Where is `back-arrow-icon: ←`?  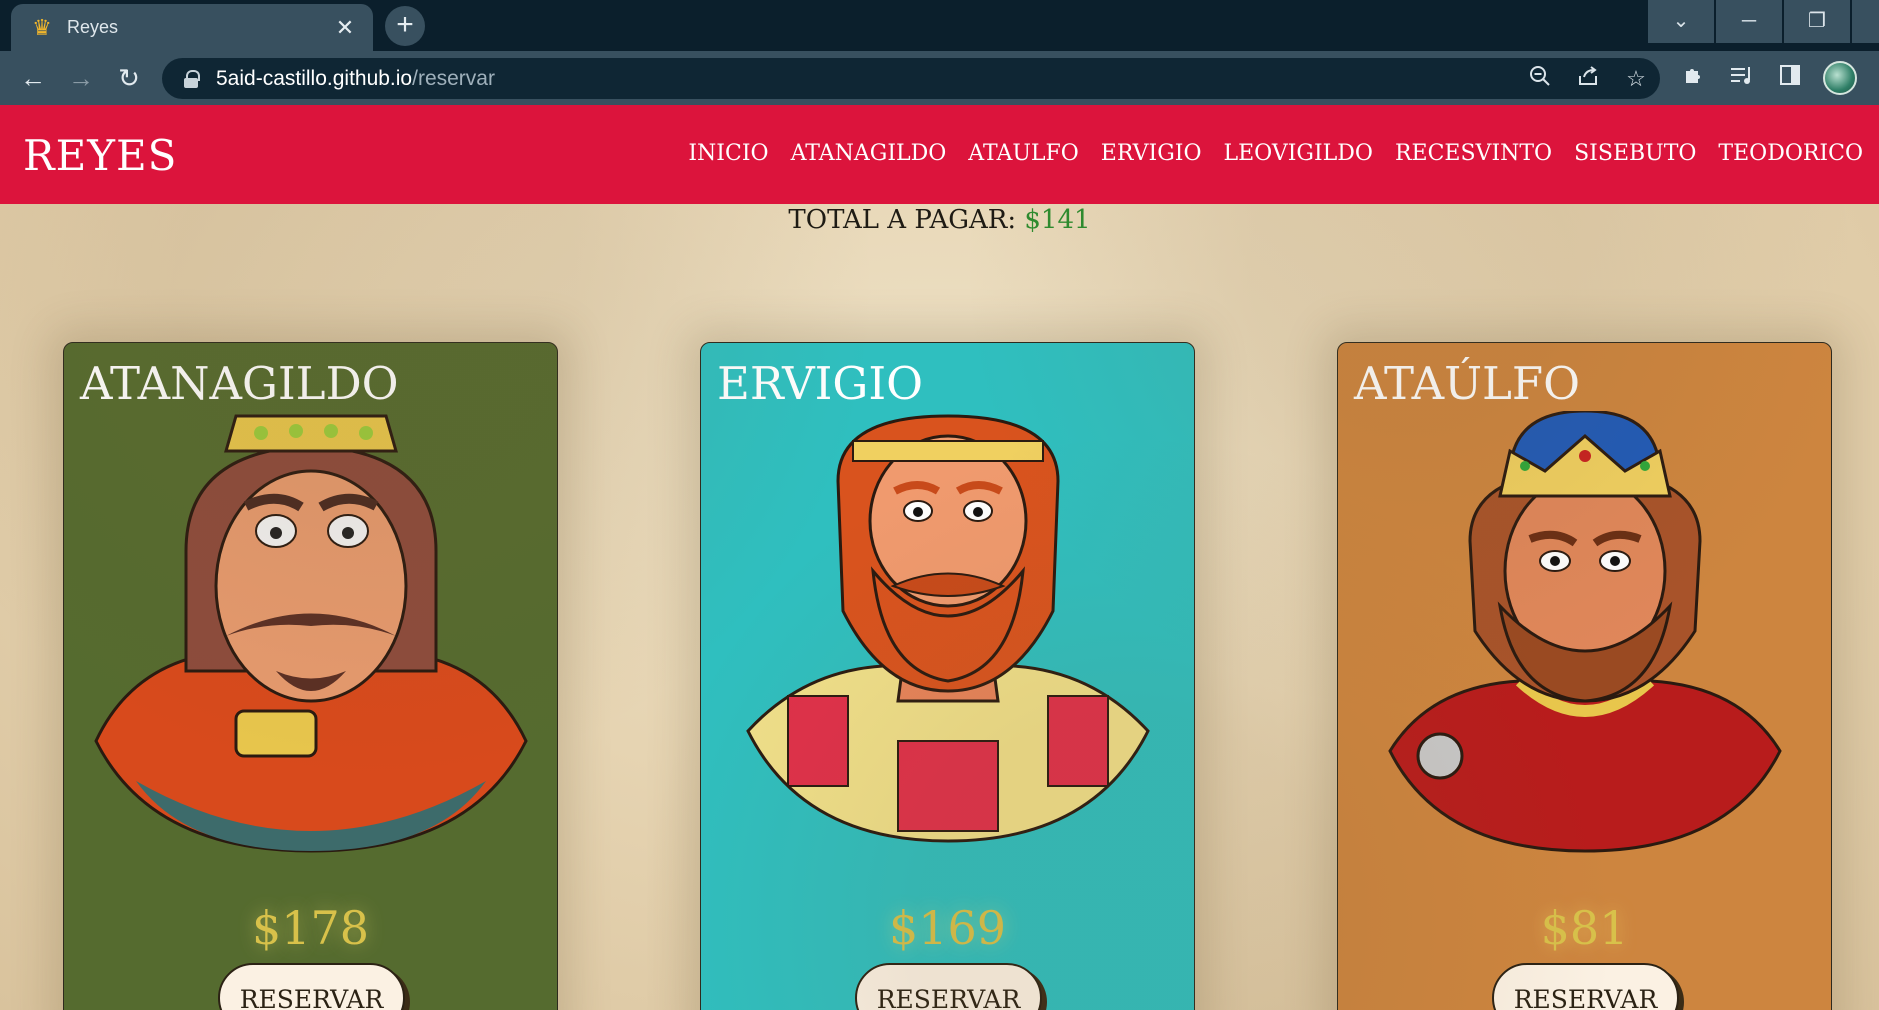
back-arrow-icon: ← is located at coordinates (33, 78).